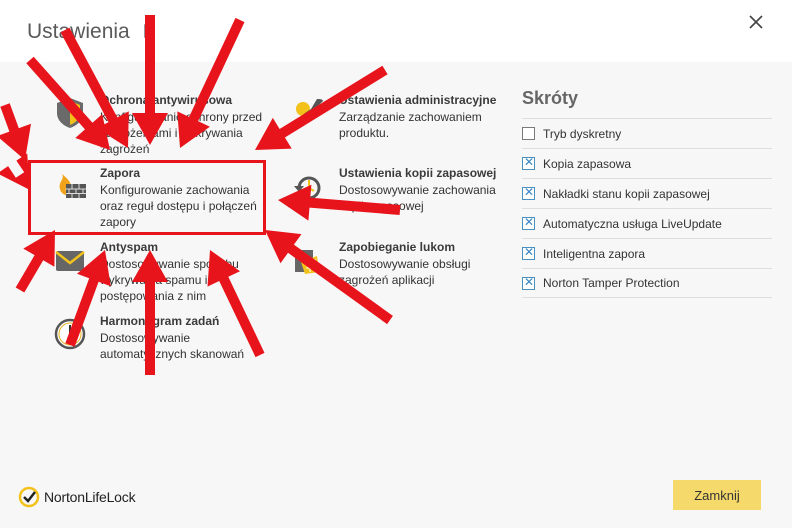 The height and width of the screenshot is (528, 792). Describe the element at coordinates (647, 133) in the screenshot. I see `shortcut-discreet-mode: Tryb dyskretny` at that location.